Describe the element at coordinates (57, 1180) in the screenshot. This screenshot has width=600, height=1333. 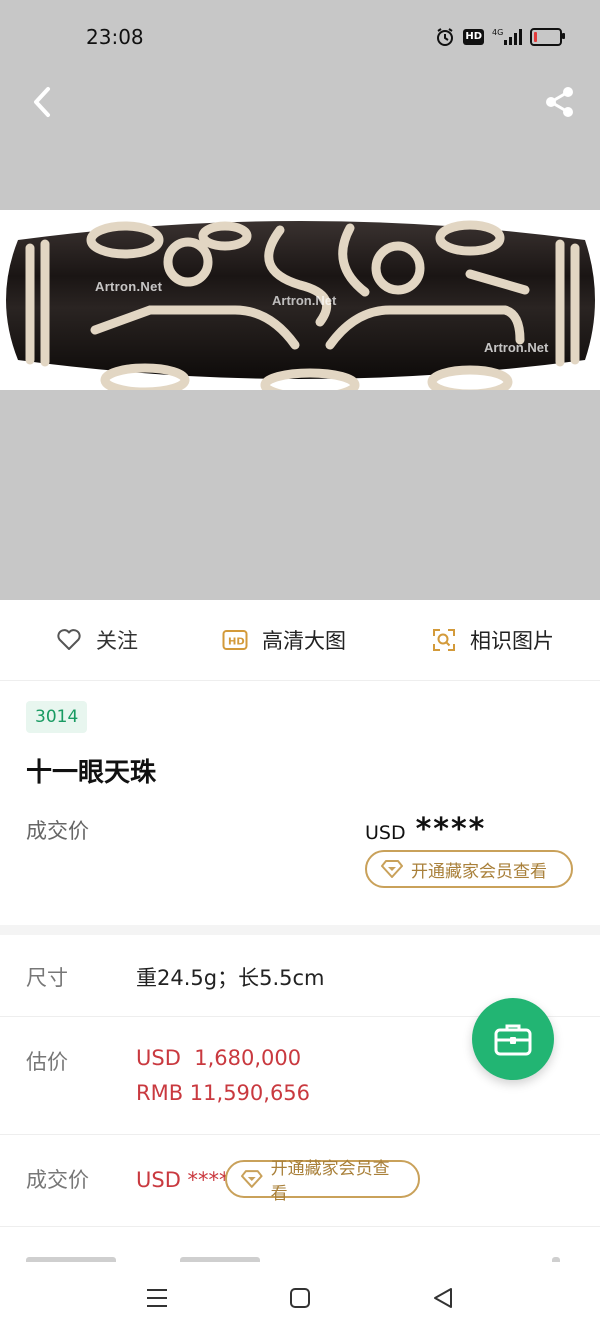
I see `deal-price-row-label: 成交价` at that location.